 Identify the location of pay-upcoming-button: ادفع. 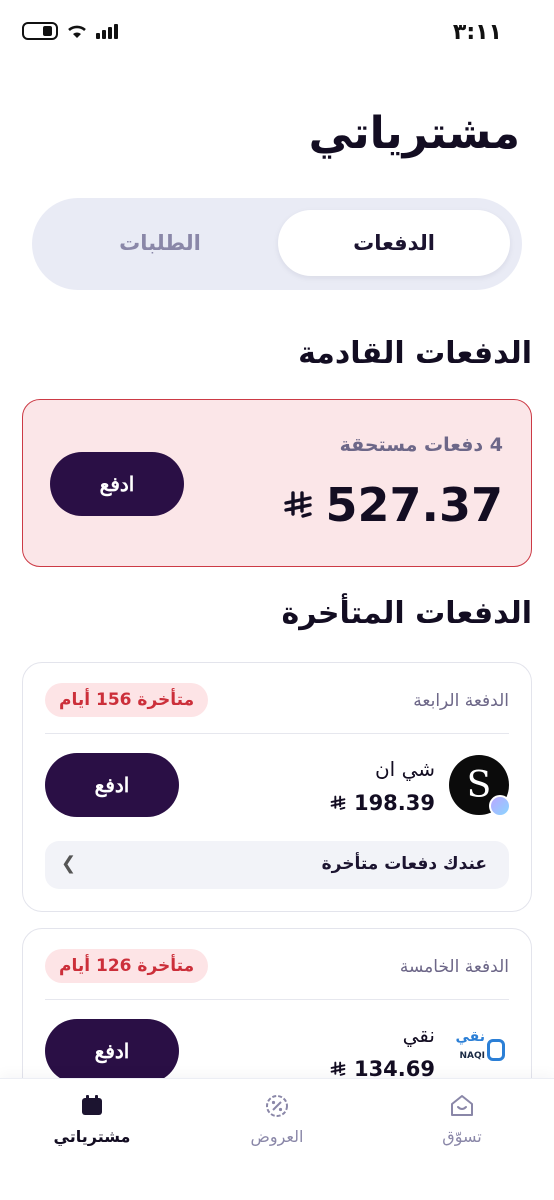
(117, 484).